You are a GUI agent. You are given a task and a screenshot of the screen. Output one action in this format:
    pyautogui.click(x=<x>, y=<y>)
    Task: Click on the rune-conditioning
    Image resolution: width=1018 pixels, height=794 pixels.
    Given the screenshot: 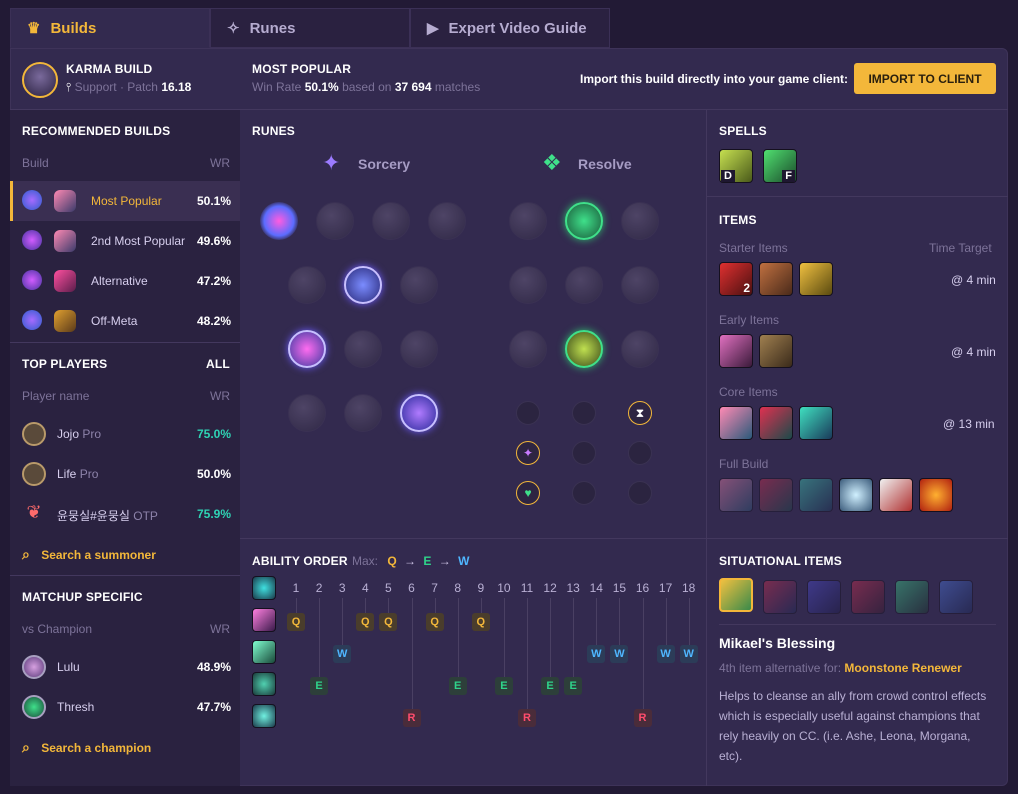 What is the action you would take?
    pyautogui.click(x=528, y=285)
    